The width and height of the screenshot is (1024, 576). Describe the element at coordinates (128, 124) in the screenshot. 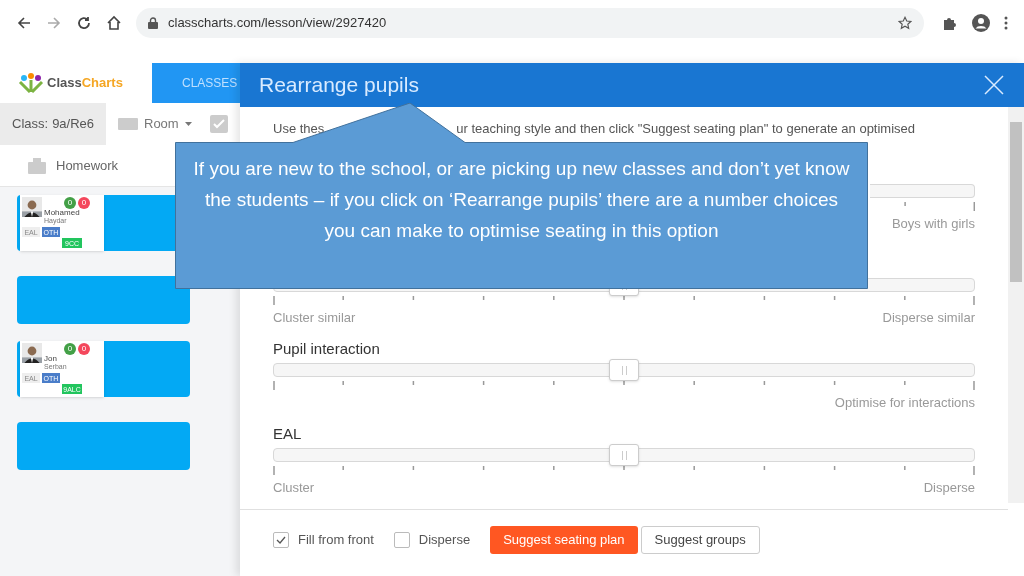

I see `room-icon` at that location.